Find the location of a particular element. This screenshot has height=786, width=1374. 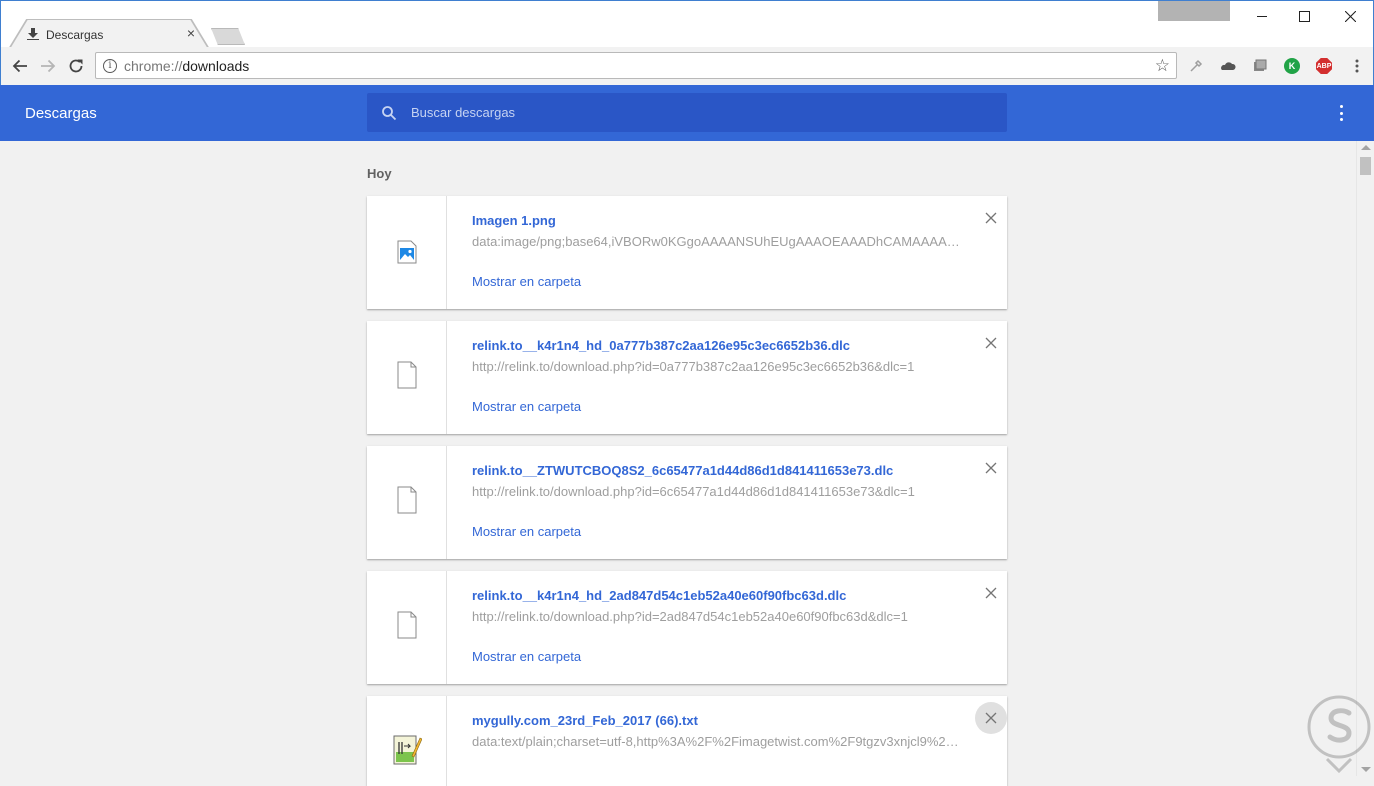

search-icon is located at coordinates (389, 113).